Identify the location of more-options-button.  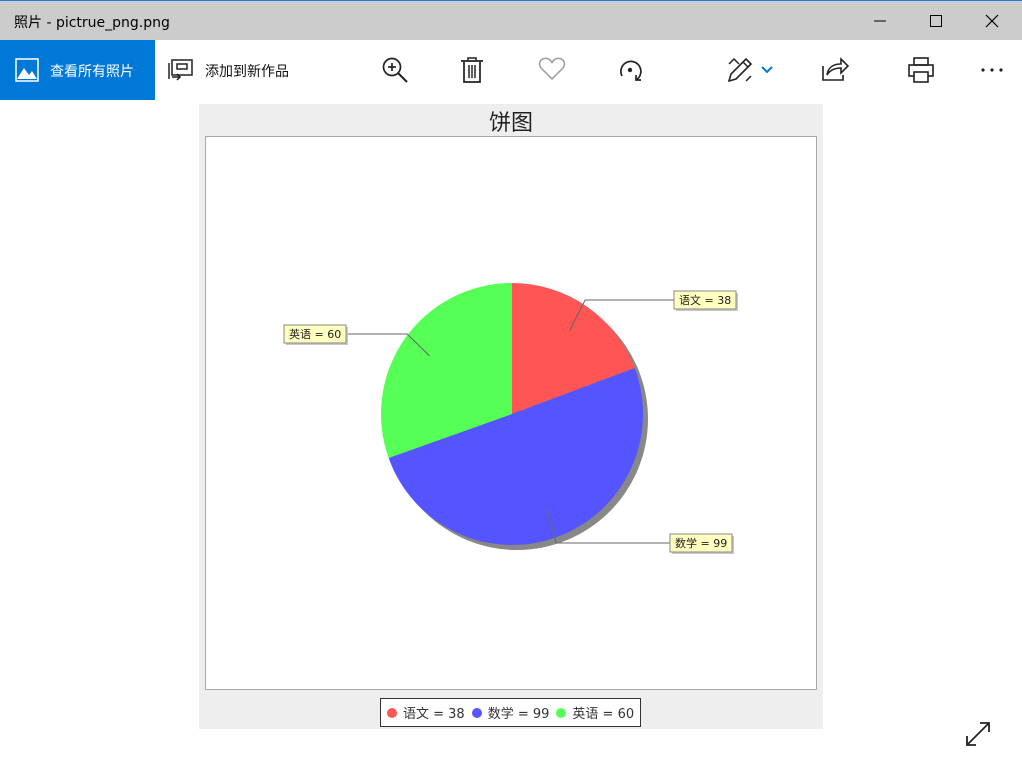
(992, 70).